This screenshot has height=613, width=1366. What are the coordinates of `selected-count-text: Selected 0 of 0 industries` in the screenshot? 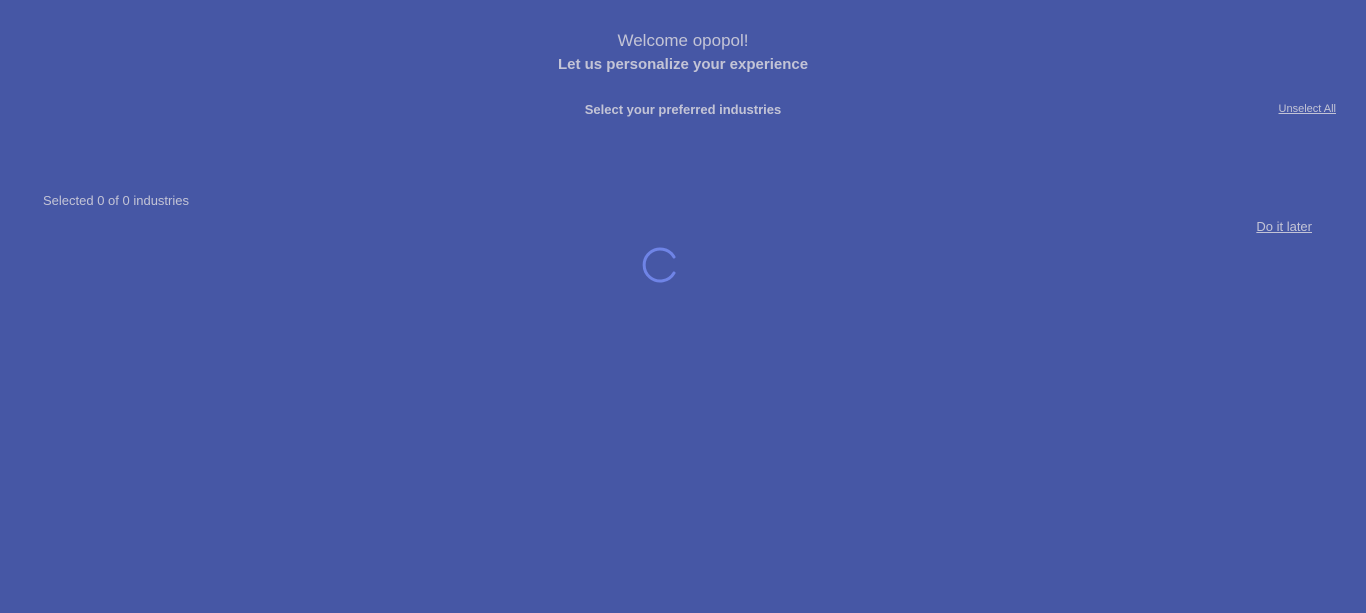 It's located at (116, 200).